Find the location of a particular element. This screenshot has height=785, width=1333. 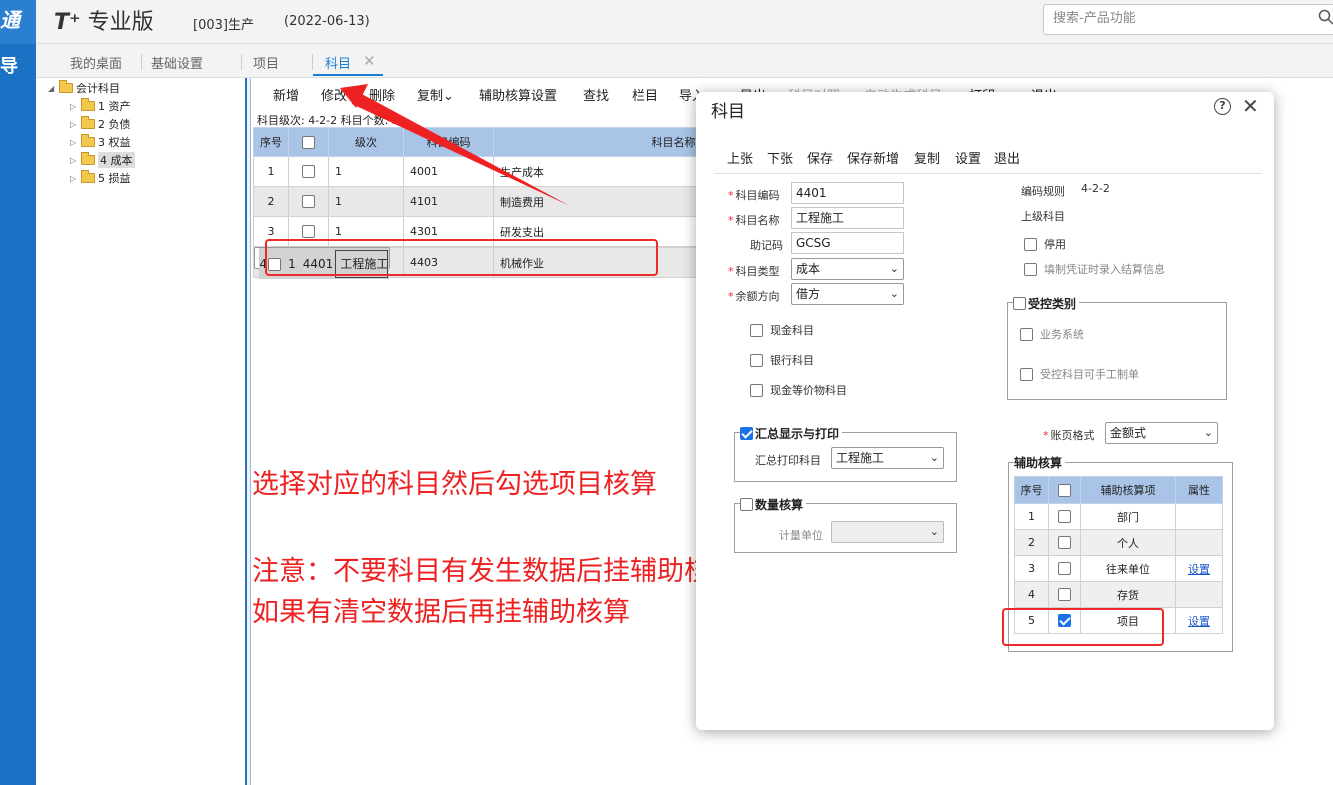

summary-checkbox is located at coordinates (746, 433).